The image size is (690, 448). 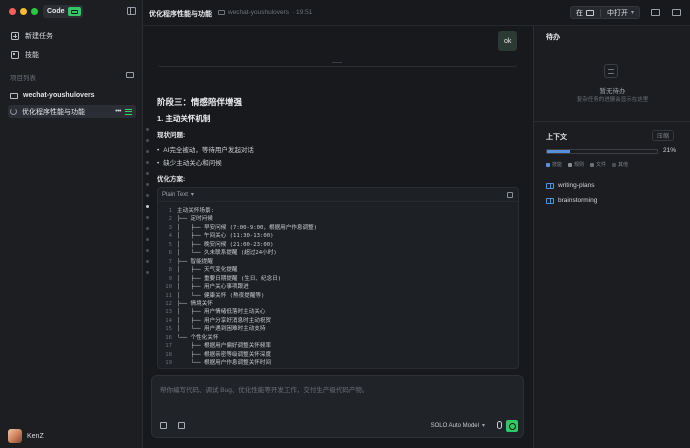 I want to click on model-selector: SOLO Auto Model ▾, so click(x=458, y=426).